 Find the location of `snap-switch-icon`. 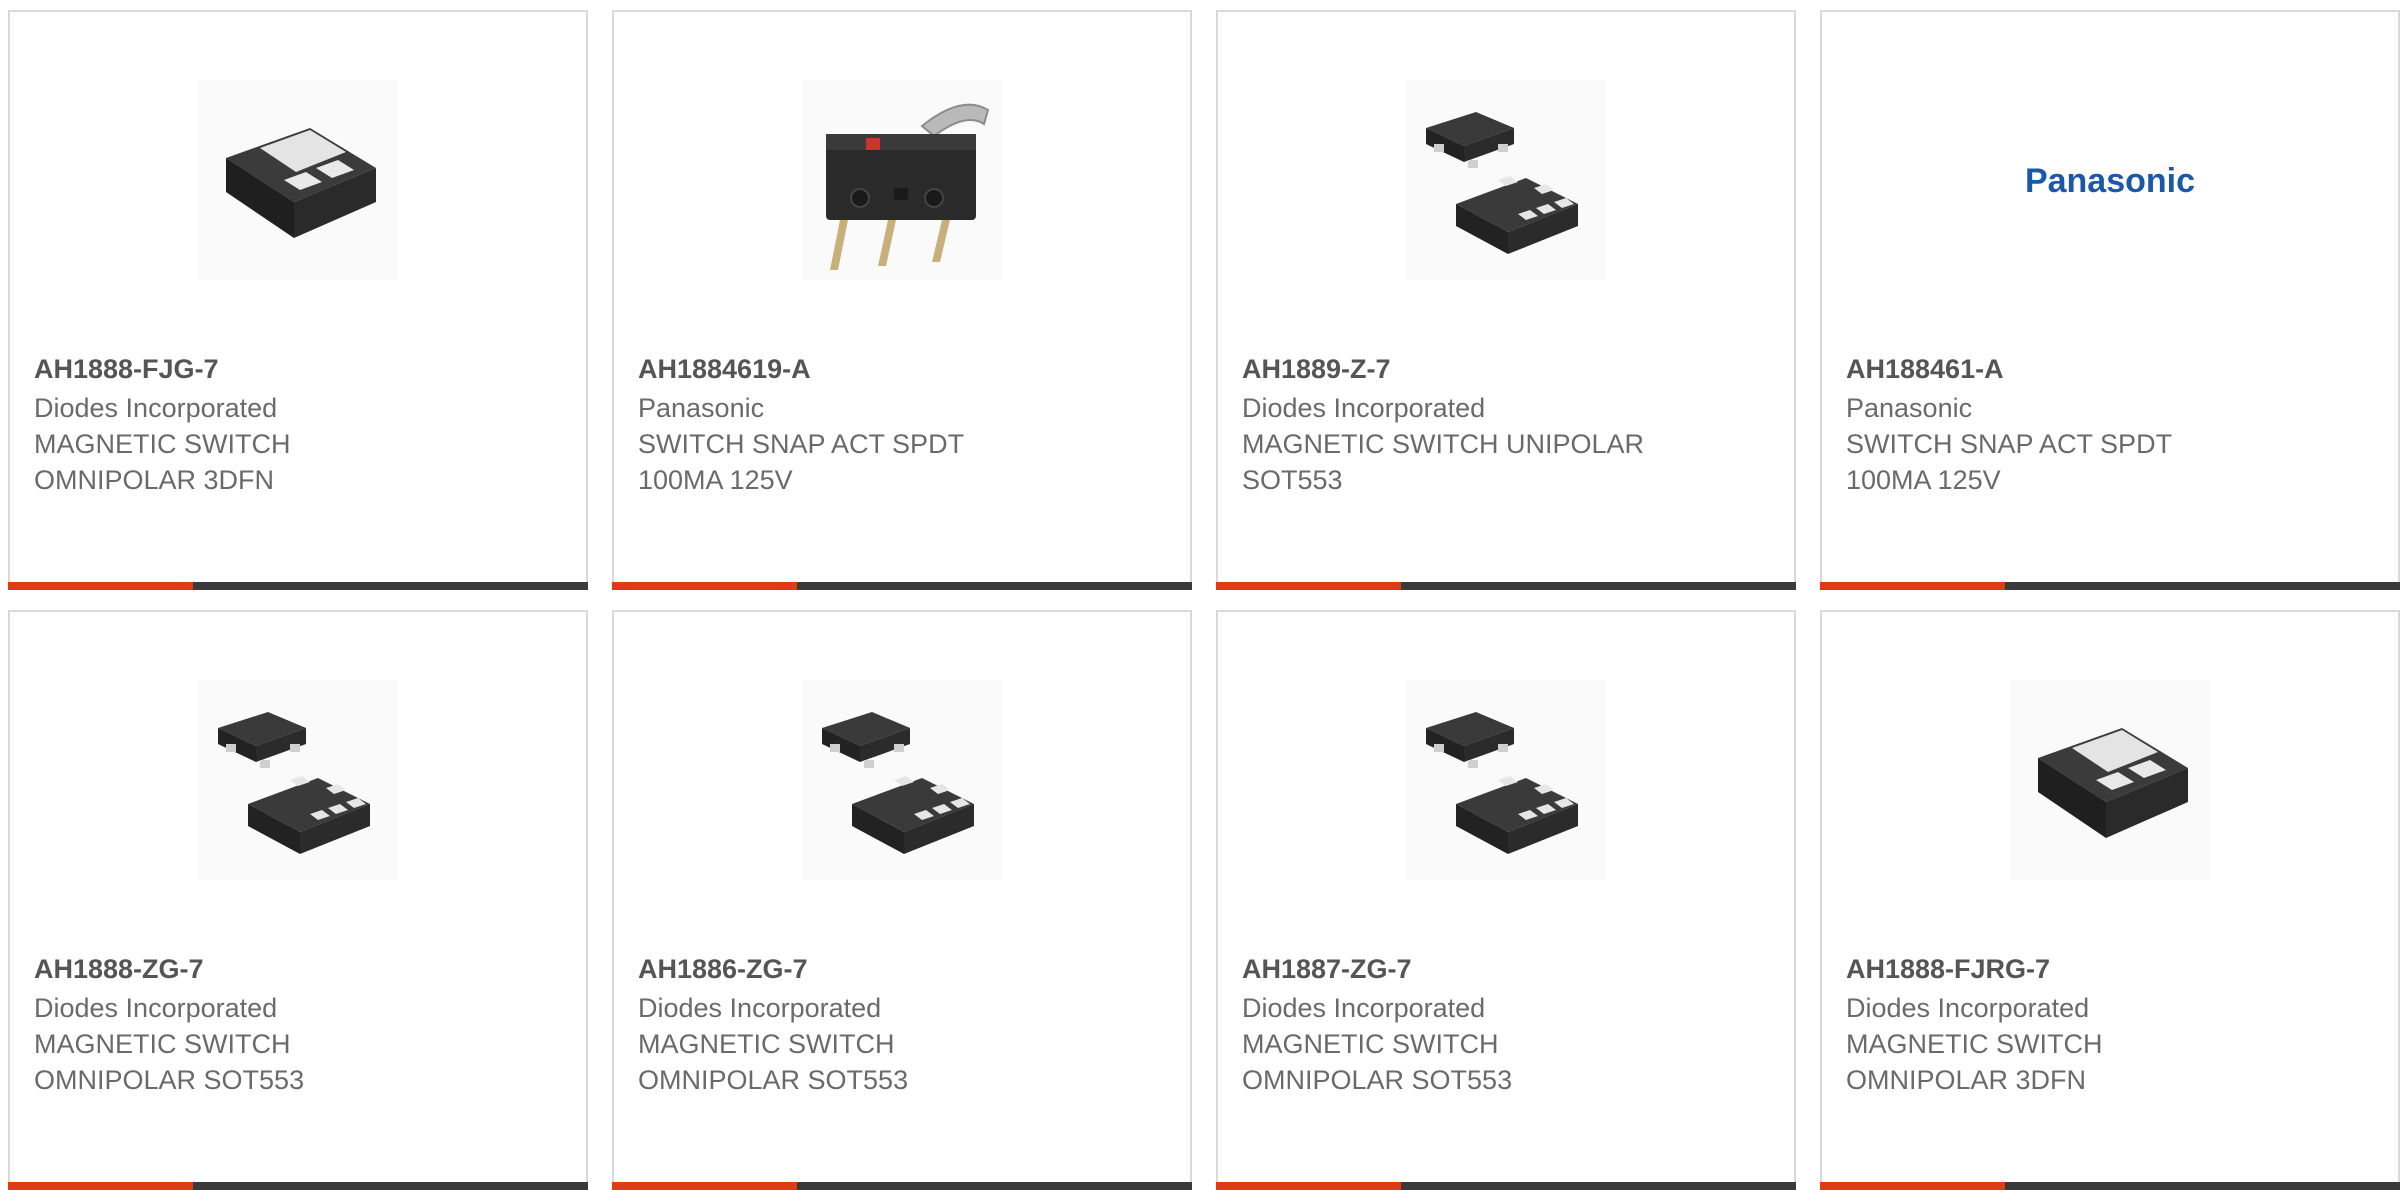

snap-switch-icon is located at coordinates (902, 180).